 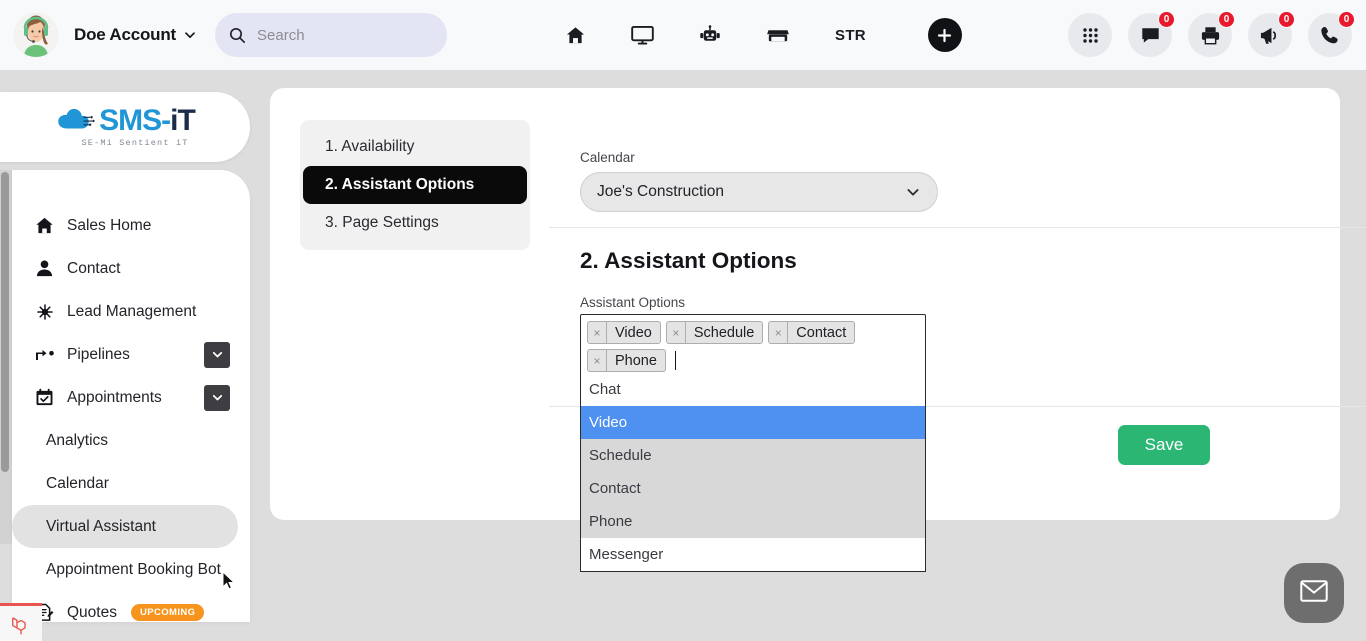 What do you see at coordinates (753, 345) in the screenshot?
I see `assistant-options-tag-input: × Video × Schedule × Contact × Phone` at bounding box center [753, 345].